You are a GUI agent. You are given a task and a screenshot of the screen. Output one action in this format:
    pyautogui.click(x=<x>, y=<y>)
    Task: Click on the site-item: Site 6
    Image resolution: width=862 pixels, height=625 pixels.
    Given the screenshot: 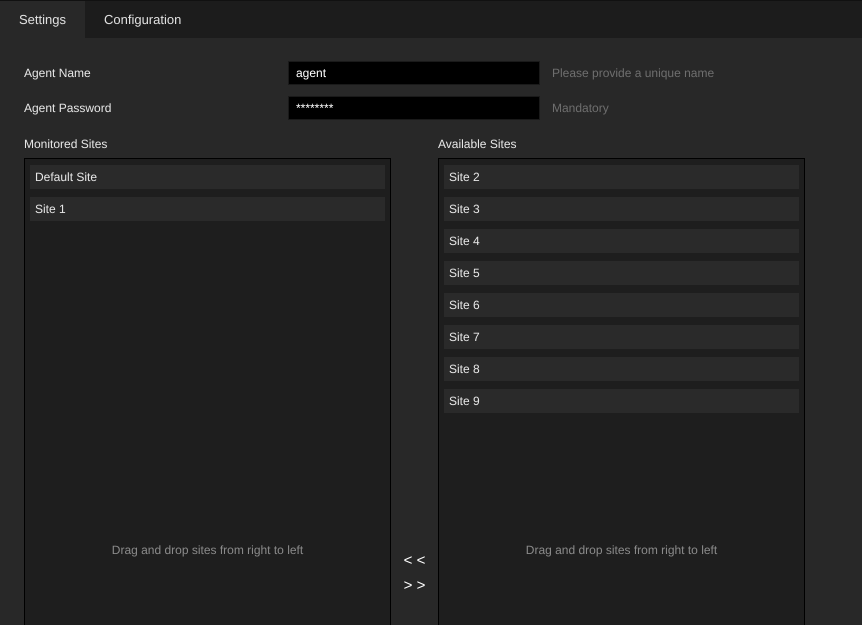 What is the action you would take?
    pyautogui.click(x=621, y=305)
    